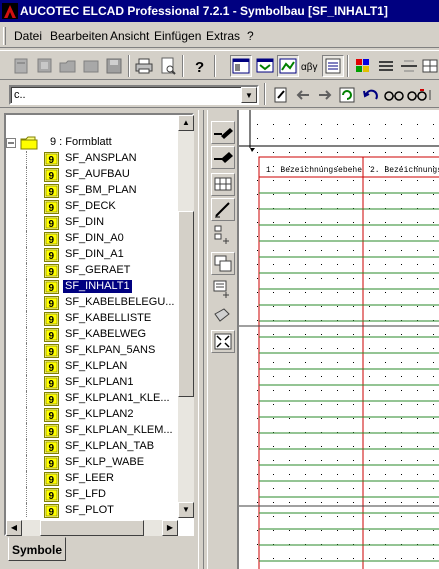 This screenshot has width=439, height=569. I want to click on scroll-thumb-horizontal, so click(92, 528).